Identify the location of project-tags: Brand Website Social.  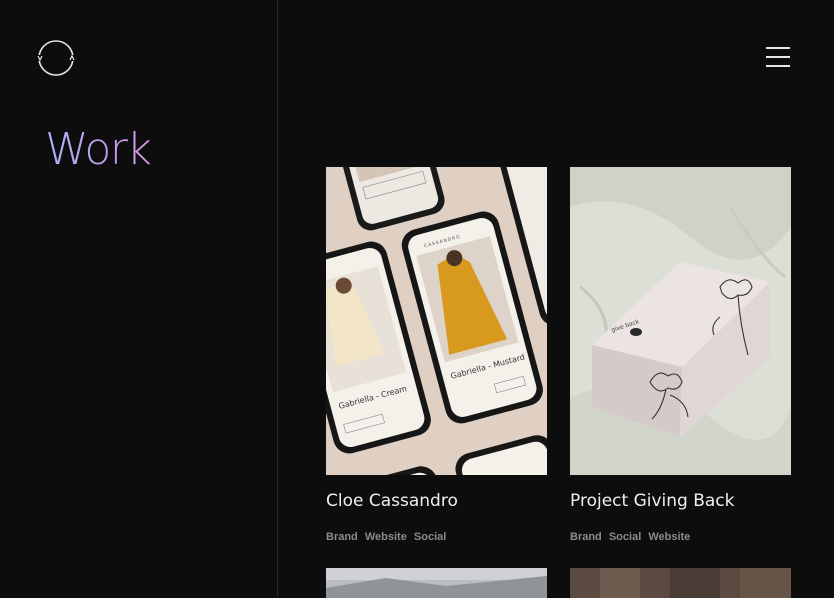
(388, 537).